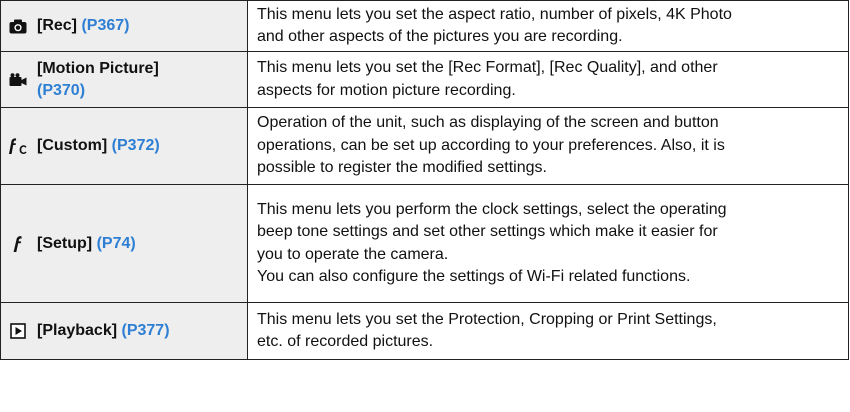 The height and width of the screenshot is (412, 850). I want to click on menu-name-cell: [Rec] (P367), so click(124, 26).